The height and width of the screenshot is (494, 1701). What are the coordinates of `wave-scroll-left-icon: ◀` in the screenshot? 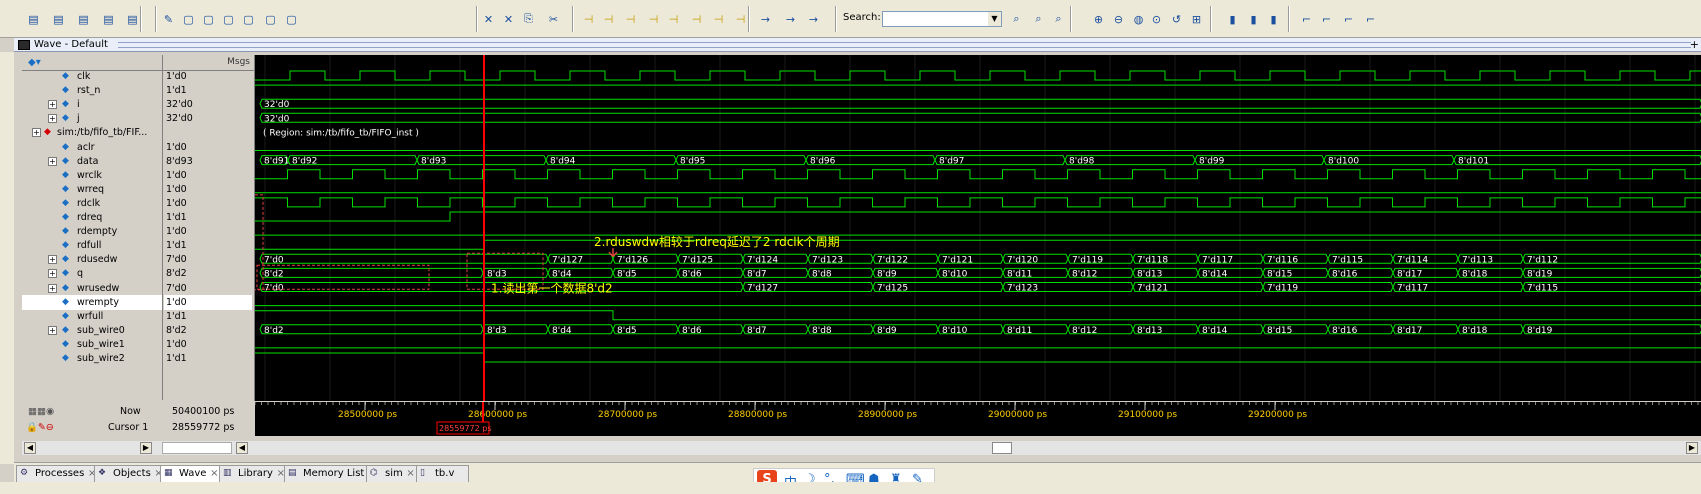 It's located at (242, 448).